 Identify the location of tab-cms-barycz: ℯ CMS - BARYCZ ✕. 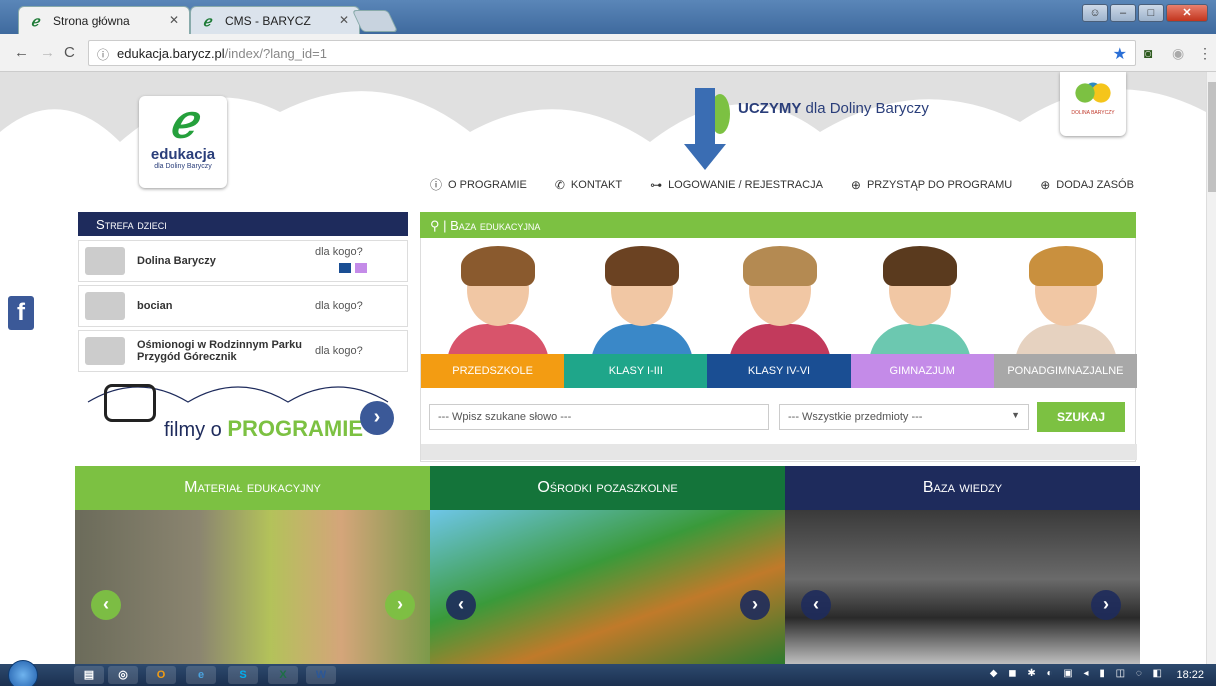
(275, 20).